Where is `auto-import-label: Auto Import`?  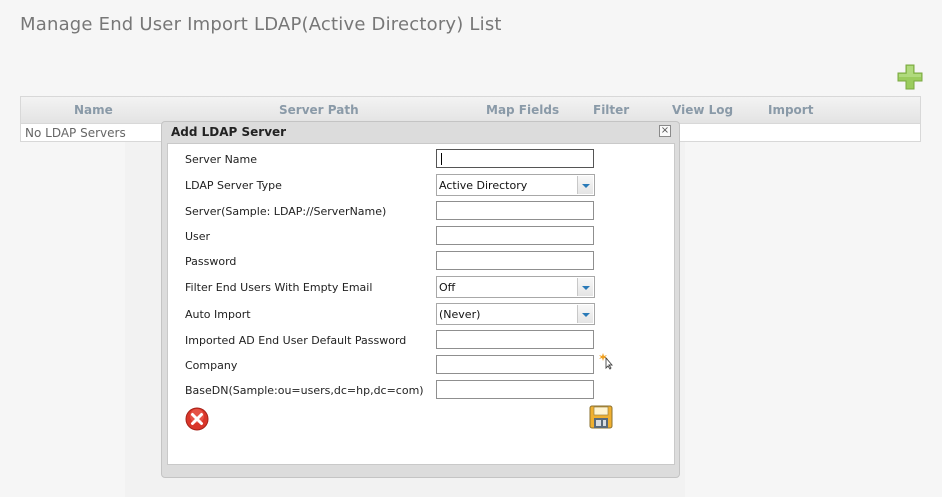 auto-import-label: Auto Import is located at coordinates (218, 314).